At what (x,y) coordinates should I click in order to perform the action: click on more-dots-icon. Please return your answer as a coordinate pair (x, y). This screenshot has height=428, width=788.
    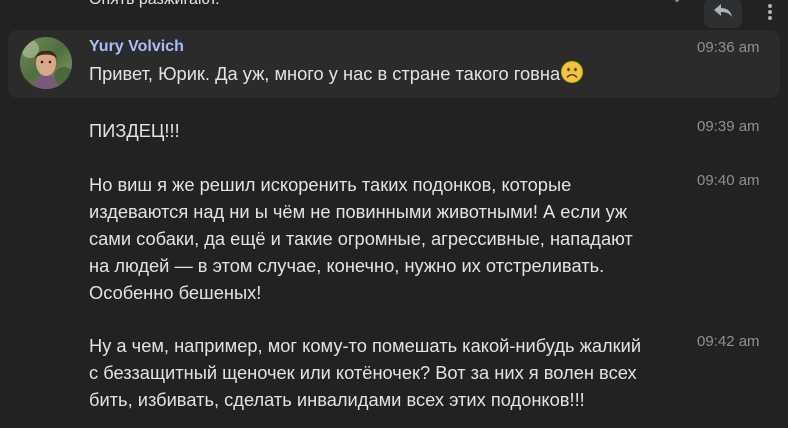
    Looking at the image, I should click on (770, 14).